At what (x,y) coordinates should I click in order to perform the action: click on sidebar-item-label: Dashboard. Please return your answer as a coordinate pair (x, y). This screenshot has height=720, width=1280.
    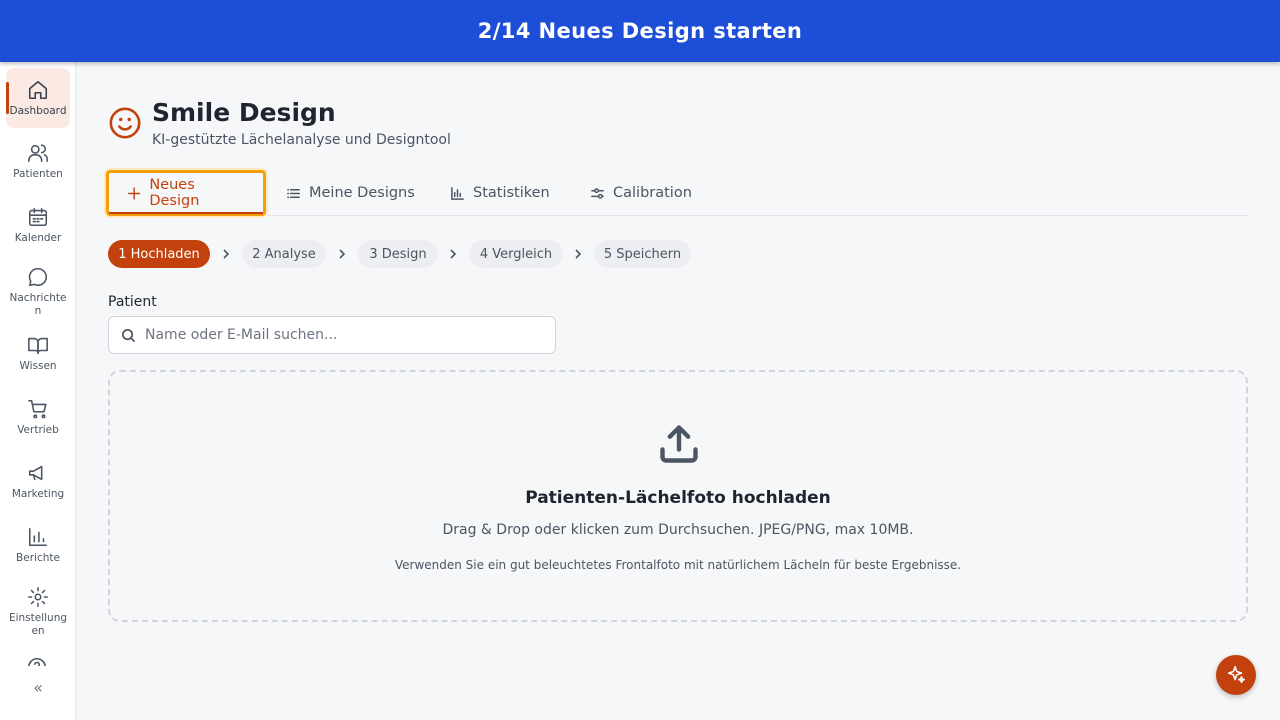
    Looking at the image, I should click on (38, 110).